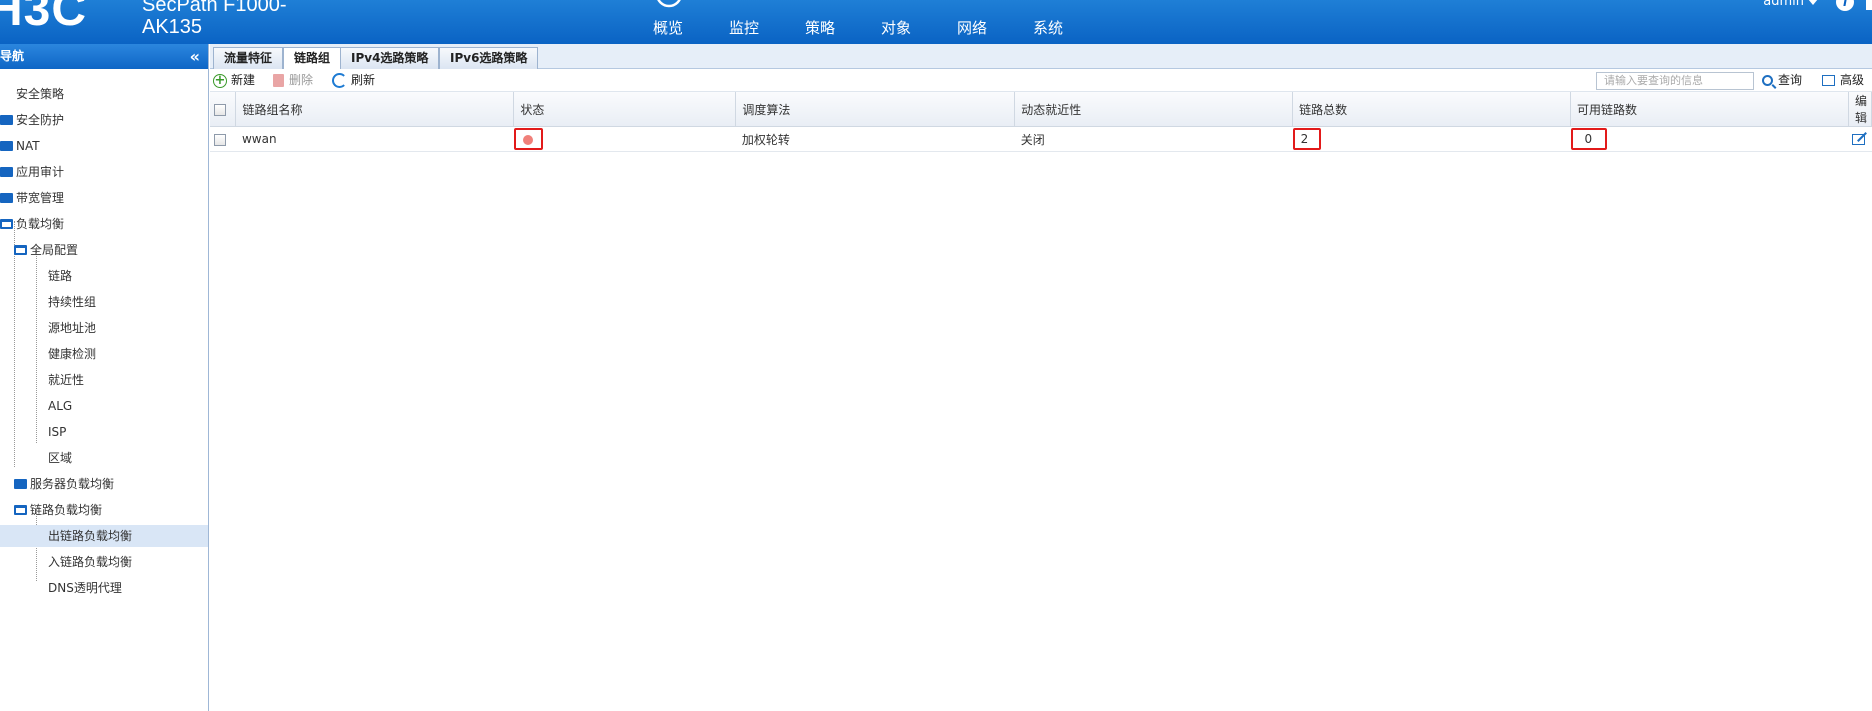  What do you see at coordinates (390, 58) in the screenshot?
I see `tab-ipv4-policy: IPv4选路策略` at bounding box center [390, 58].